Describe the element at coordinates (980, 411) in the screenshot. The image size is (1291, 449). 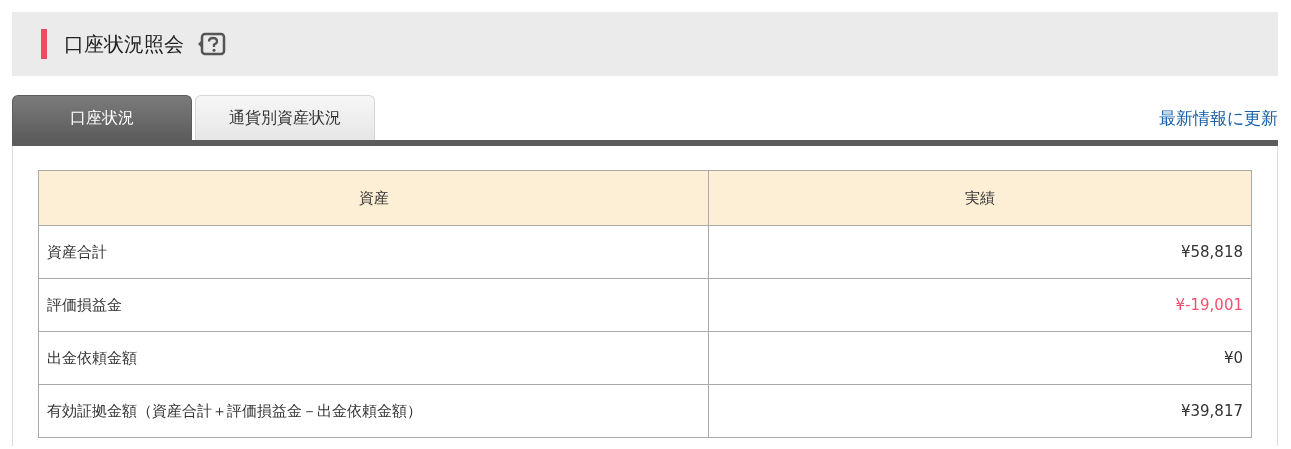
I see `table-cell: ¥39,817` at that location.